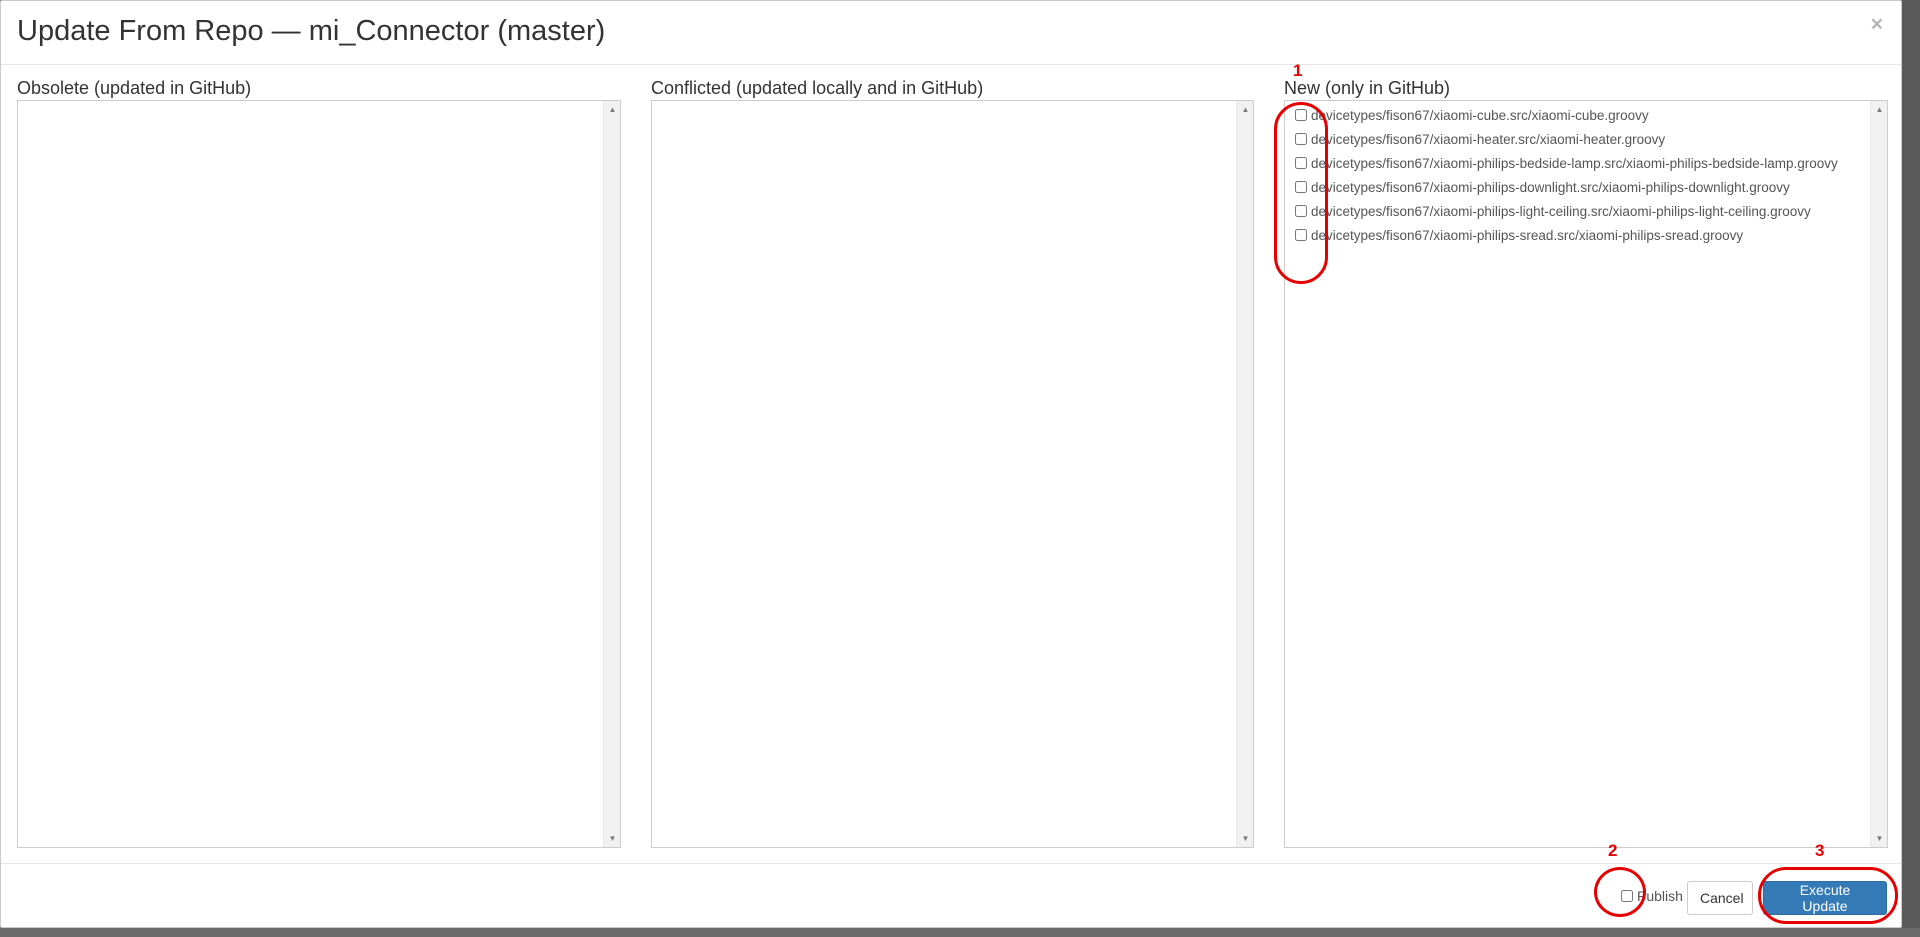 This screenshot has width=1920, height=937. Describe the element at coordinates (134, 88) in the screenshot. I see `obsolete-panel-label: Obsolete (updated in GitHub)` at that location.